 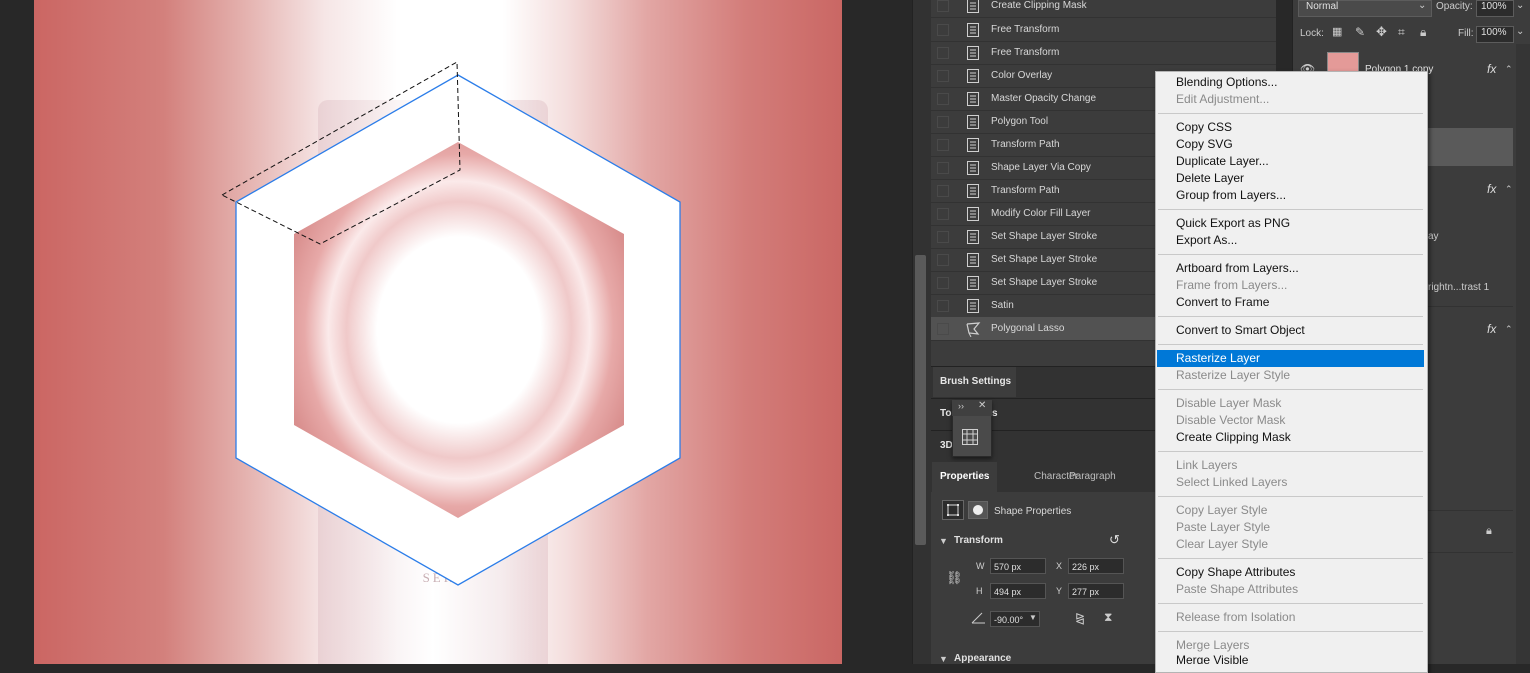 I want to click on mask-icon, so click(x=978, y=510).